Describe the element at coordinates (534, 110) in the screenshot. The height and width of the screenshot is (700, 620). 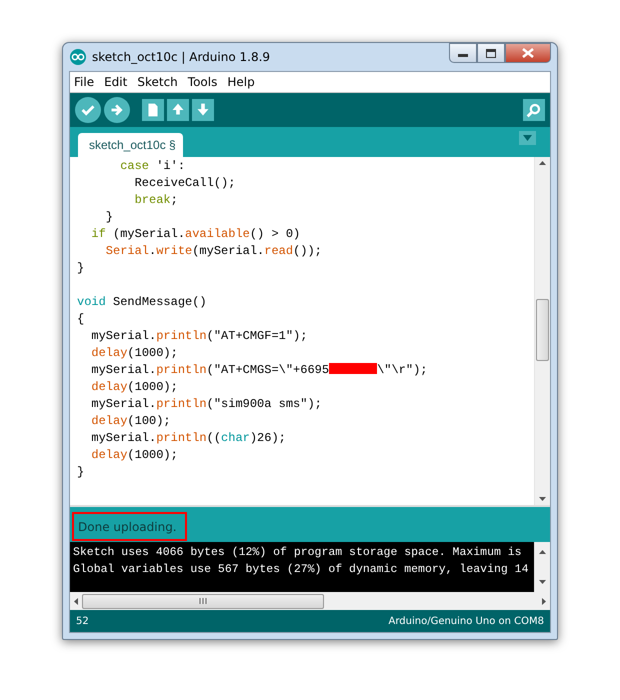
I see `serial-monitor-button` at that location.